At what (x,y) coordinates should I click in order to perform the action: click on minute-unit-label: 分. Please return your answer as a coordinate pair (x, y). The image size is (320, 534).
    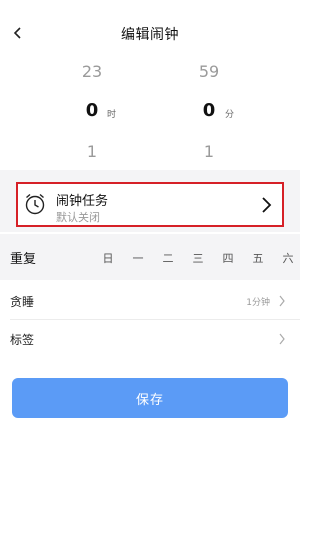
    Looking at the image, I should click on (230, 115).